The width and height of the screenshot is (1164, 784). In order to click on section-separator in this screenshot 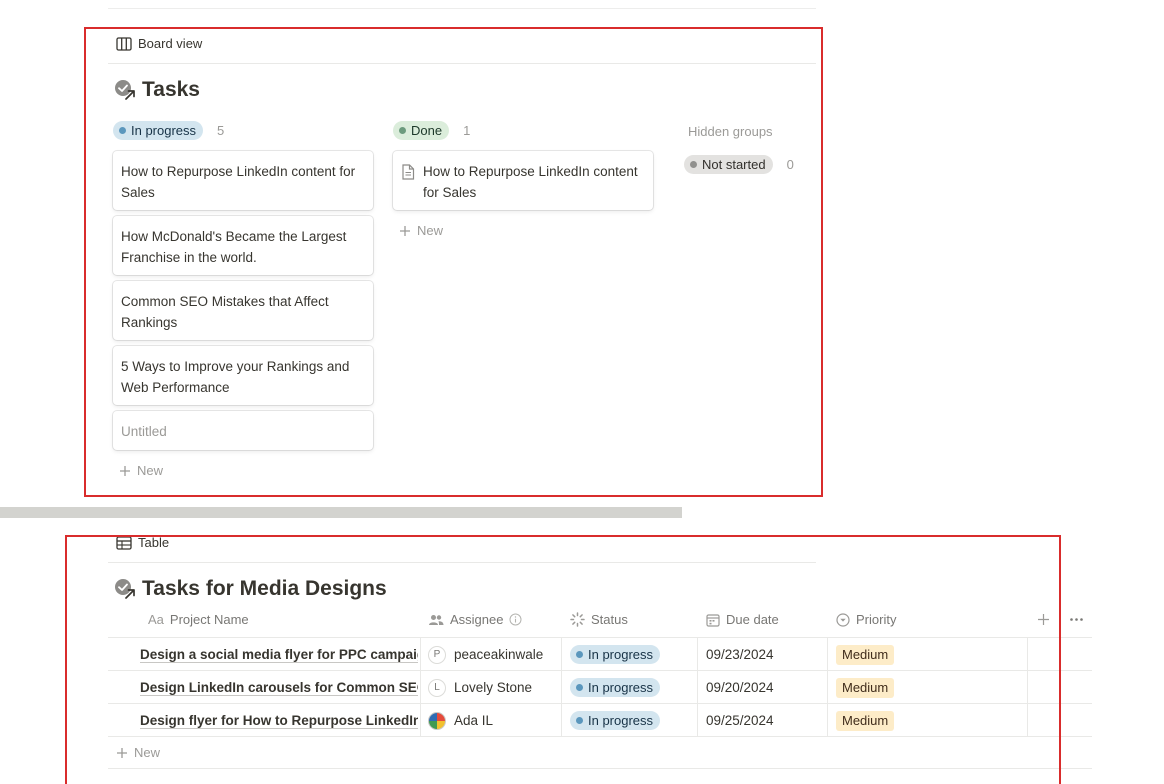, I will do `click(341, 512)`.